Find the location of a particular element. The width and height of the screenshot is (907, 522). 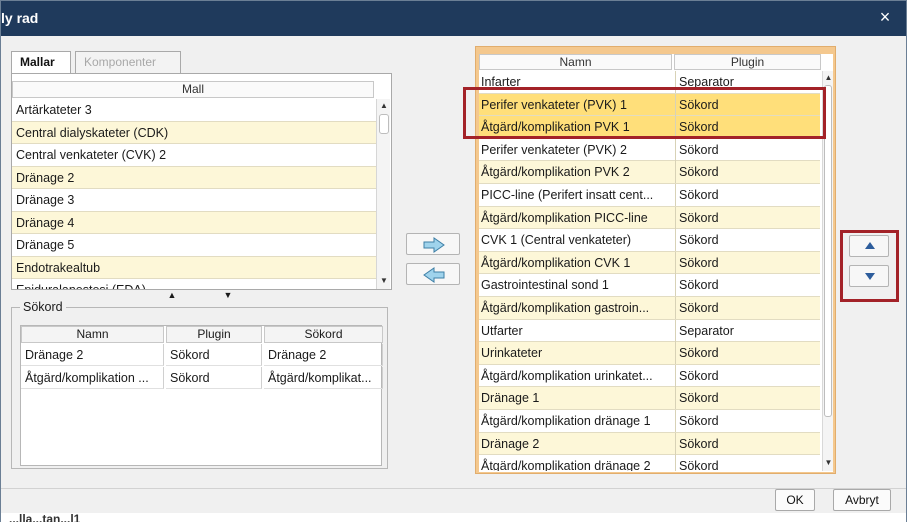

column-header-sokord: Sökord is located at coordinates (323, 334).